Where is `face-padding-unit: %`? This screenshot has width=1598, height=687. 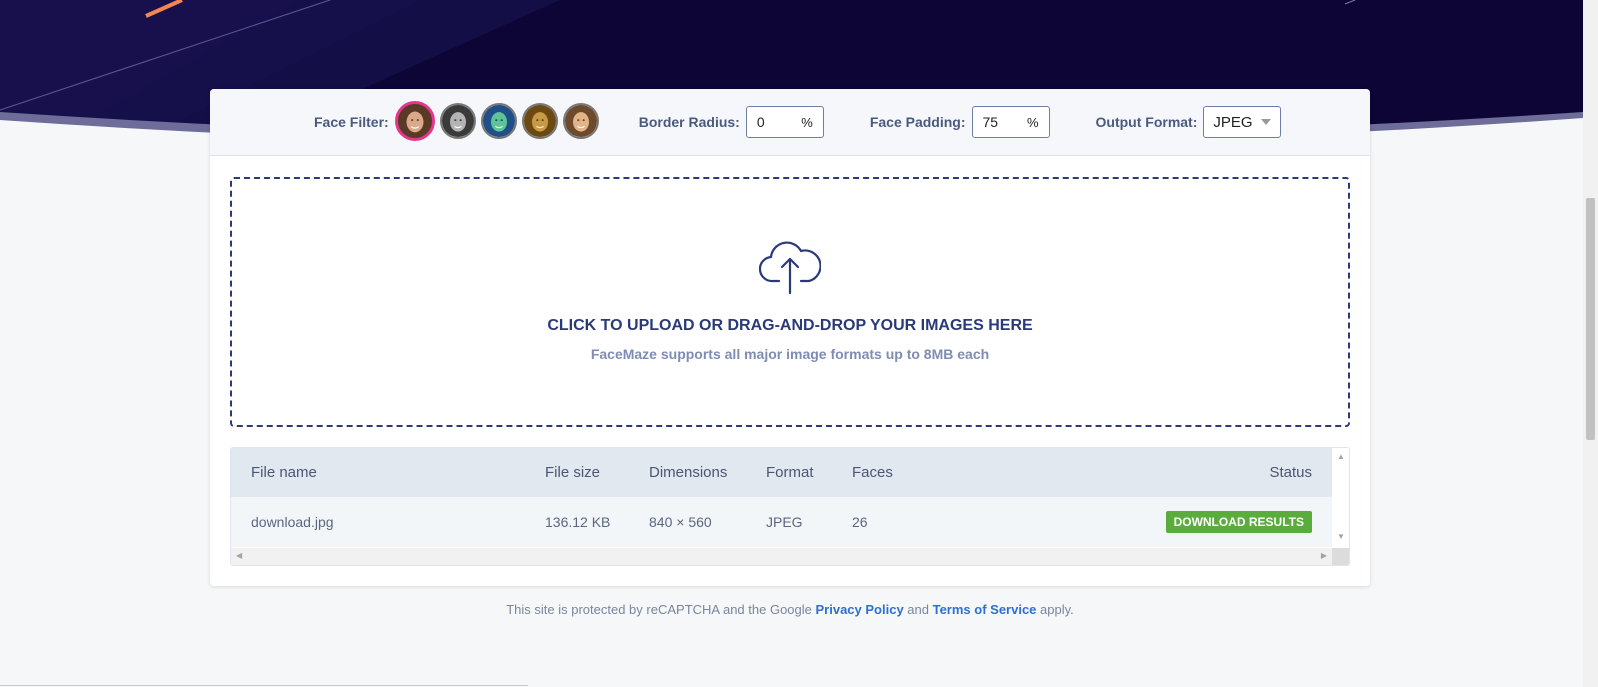
face-padding-unit: % is located at coordinates (1032, 122).